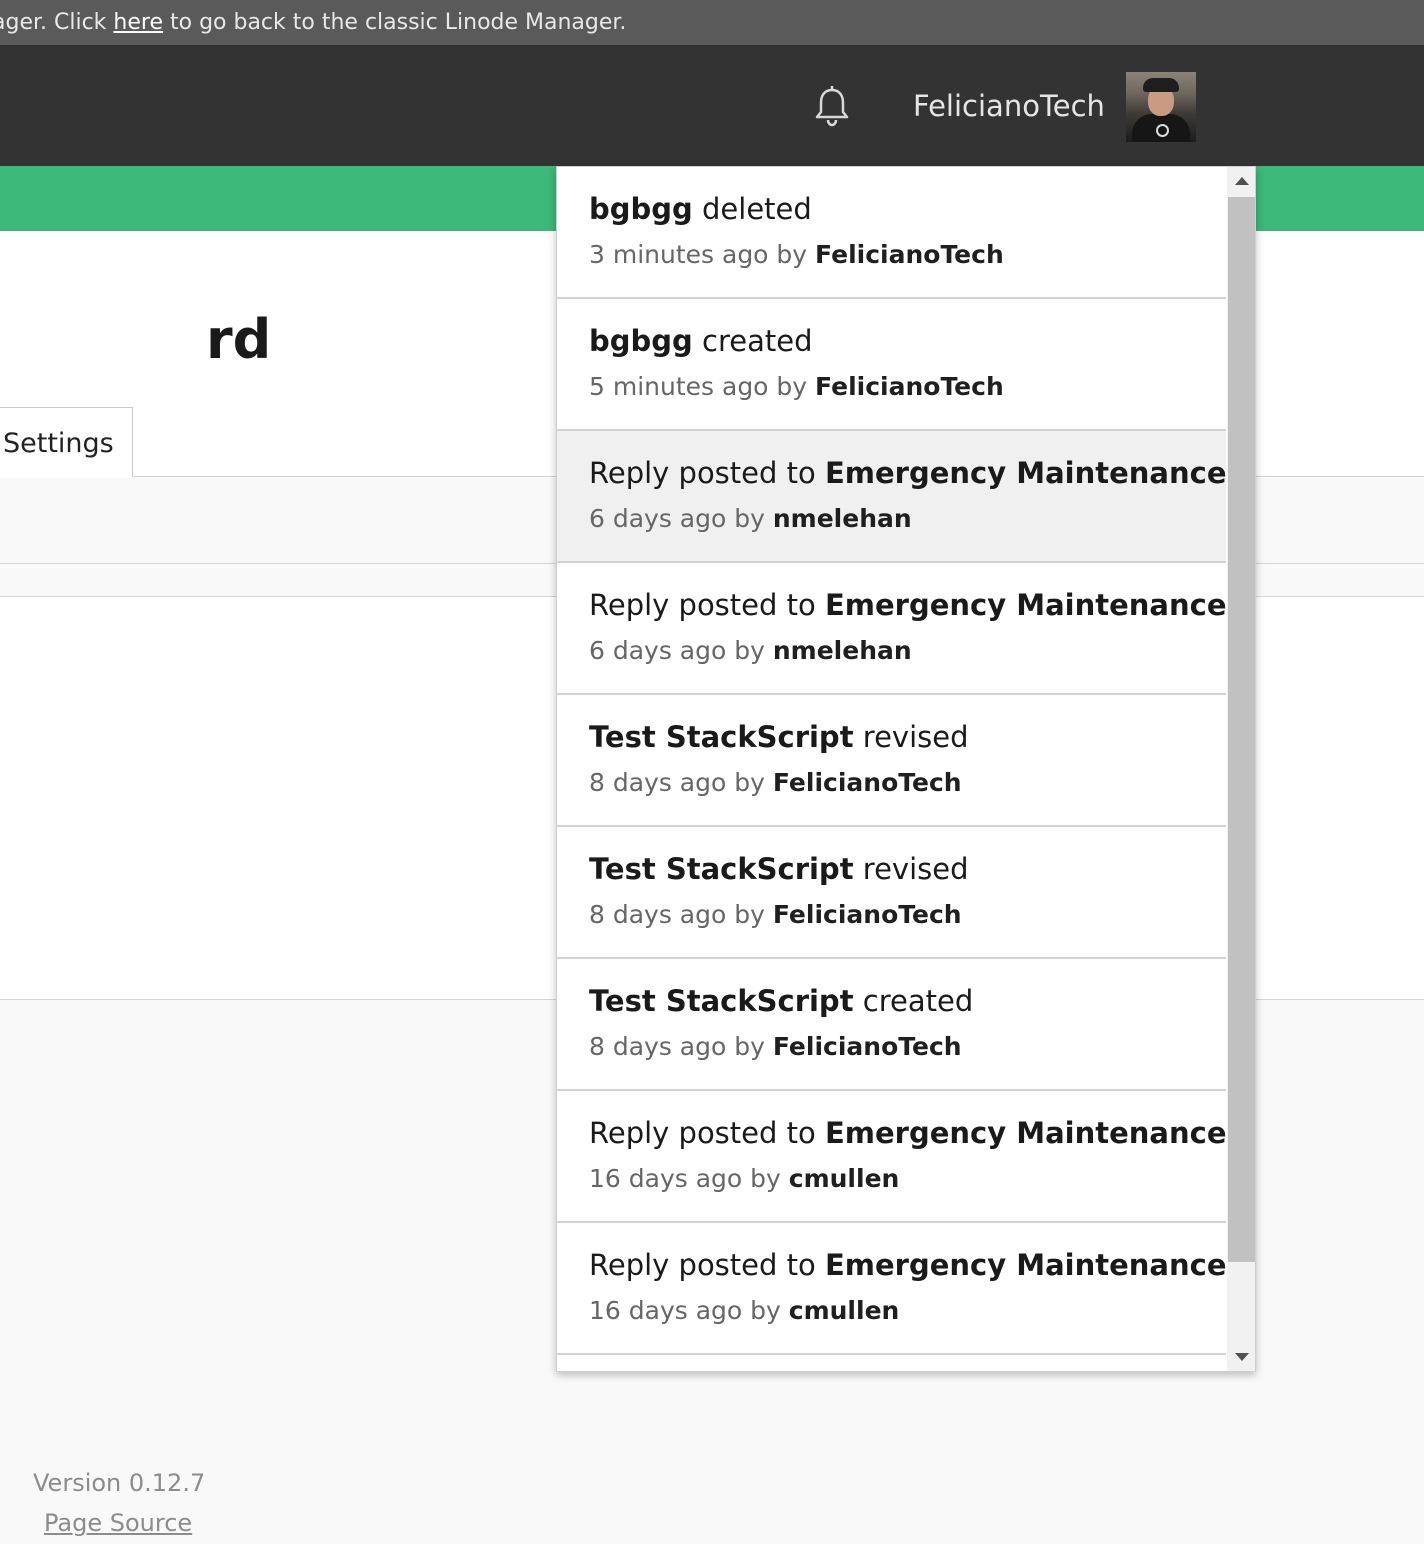 The height and width of the screenshot is (1544, 1424). What do you see at coordinates (702, 386) in the screenshot?
I see `notification-time: 5 minutes ago by` at bounding box center [702, 386].